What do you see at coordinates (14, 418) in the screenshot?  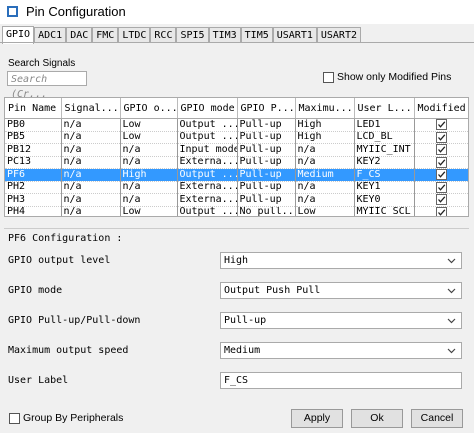 I see `group-by-box` at bounding box center [14, 418].